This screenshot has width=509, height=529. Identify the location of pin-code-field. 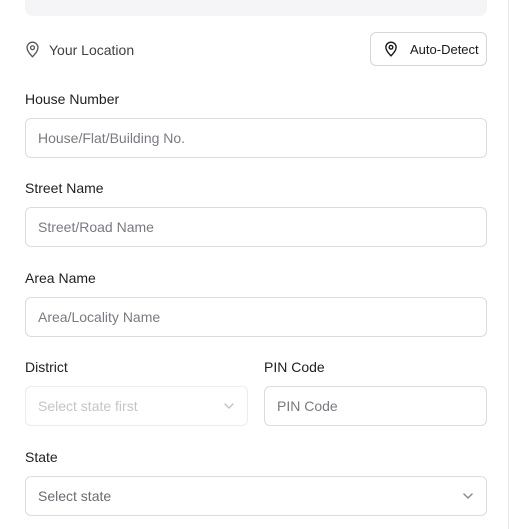
(375, 406).